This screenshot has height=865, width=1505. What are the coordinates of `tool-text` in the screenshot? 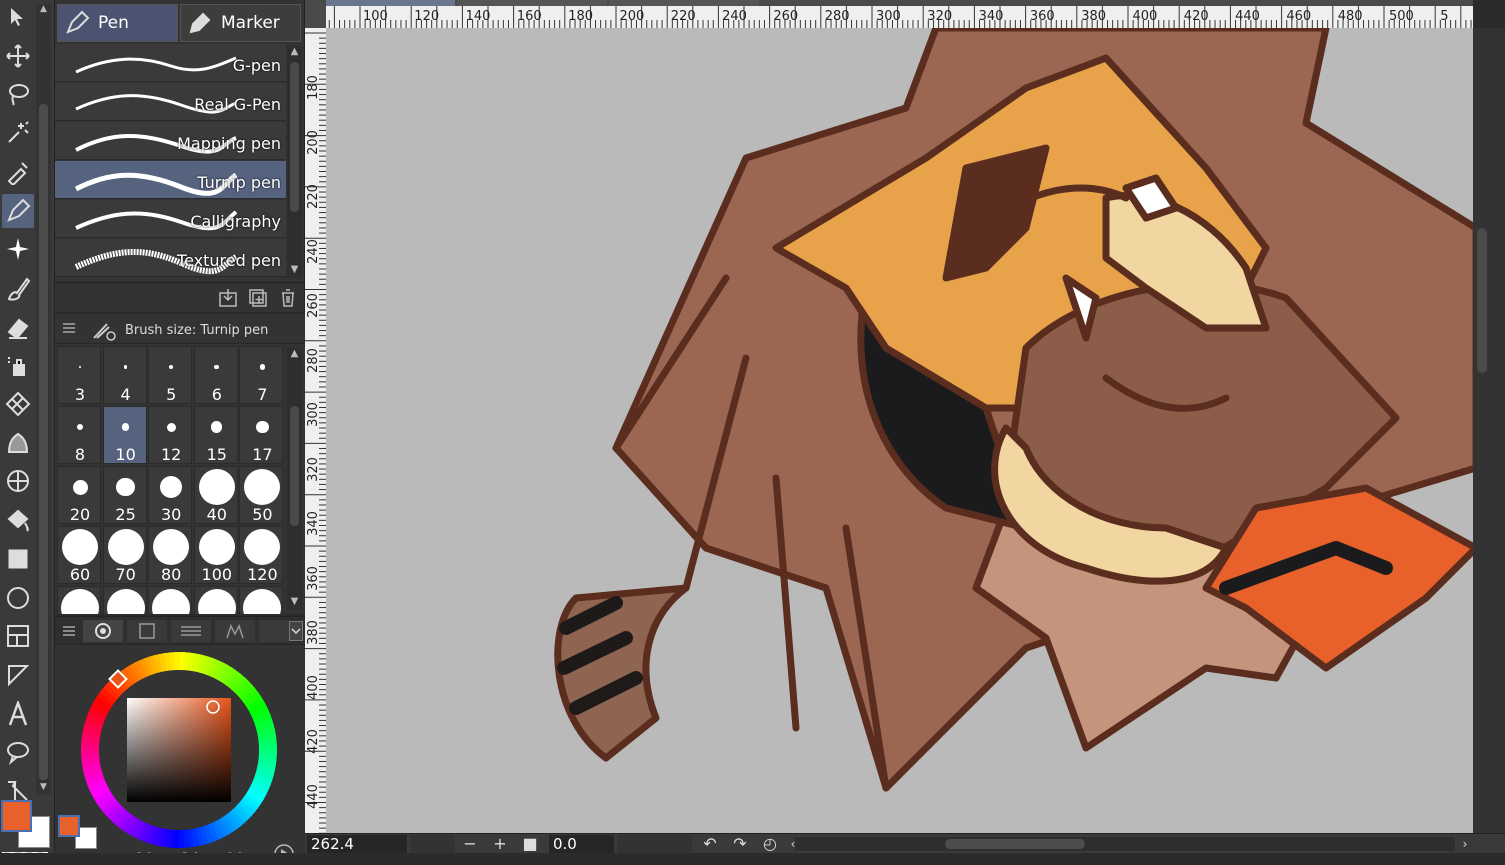 It's located at (18, 714).